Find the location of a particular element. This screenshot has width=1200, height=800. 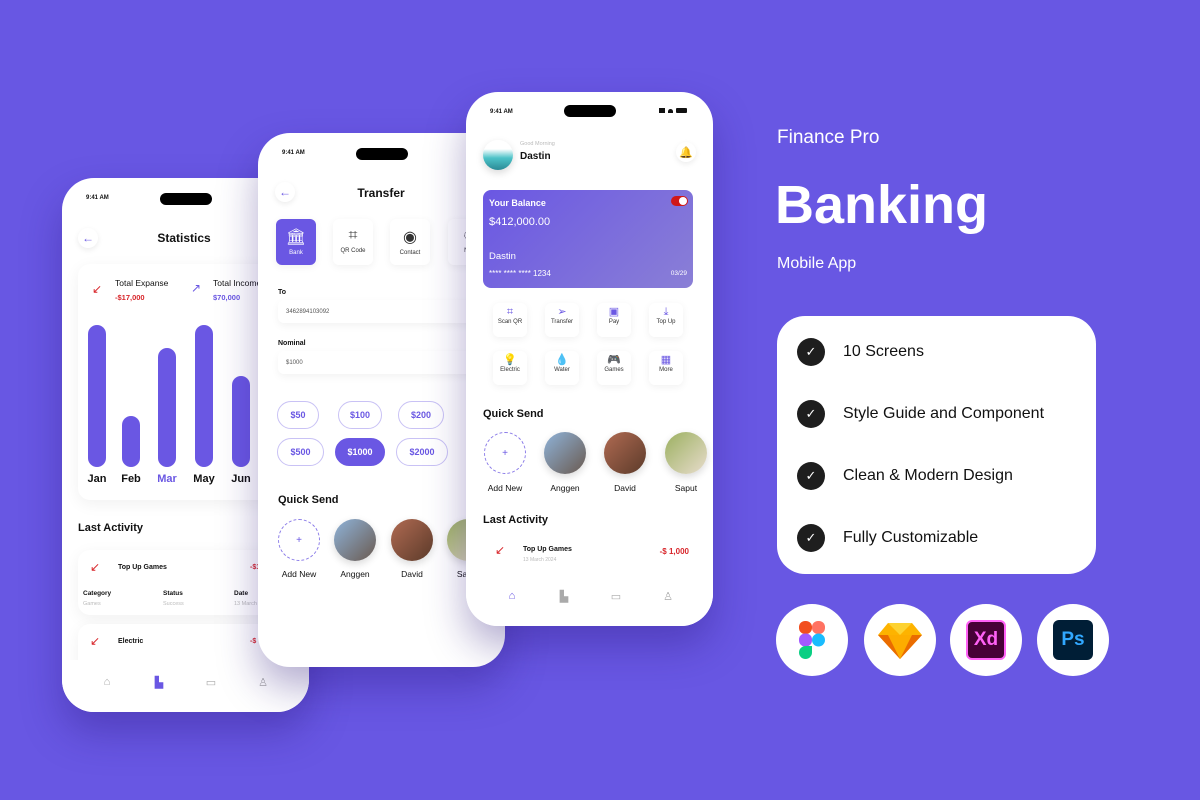

action-label: Scan QR is located at coordinates (510, 322).